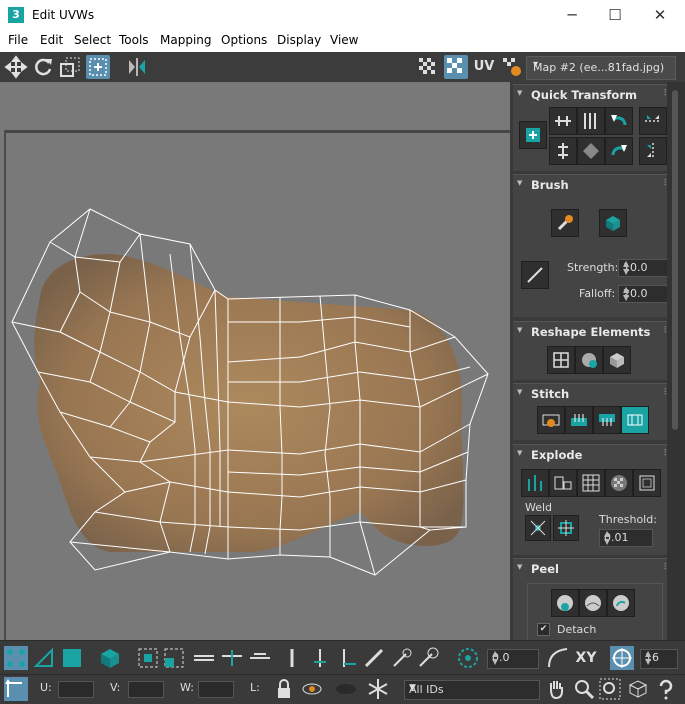 This screenshot has height=704, width=685. I want to click on map-select-dropdown: Map #2 (ee...81fad.jpg) ▾, so click(601, 68).